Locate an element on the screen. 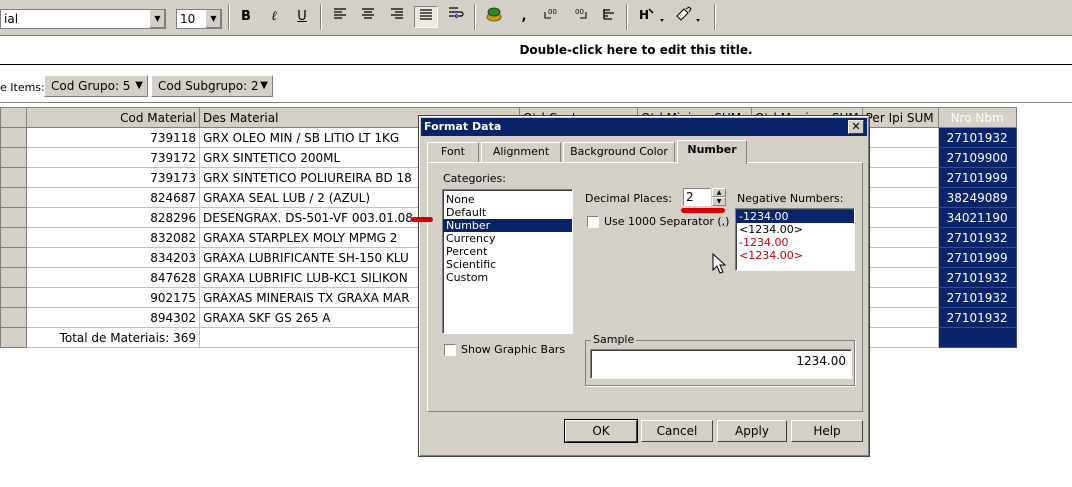 The height and width of the screenshot is (487, 1072). list-item: Number is located at coordinates (507, 225).